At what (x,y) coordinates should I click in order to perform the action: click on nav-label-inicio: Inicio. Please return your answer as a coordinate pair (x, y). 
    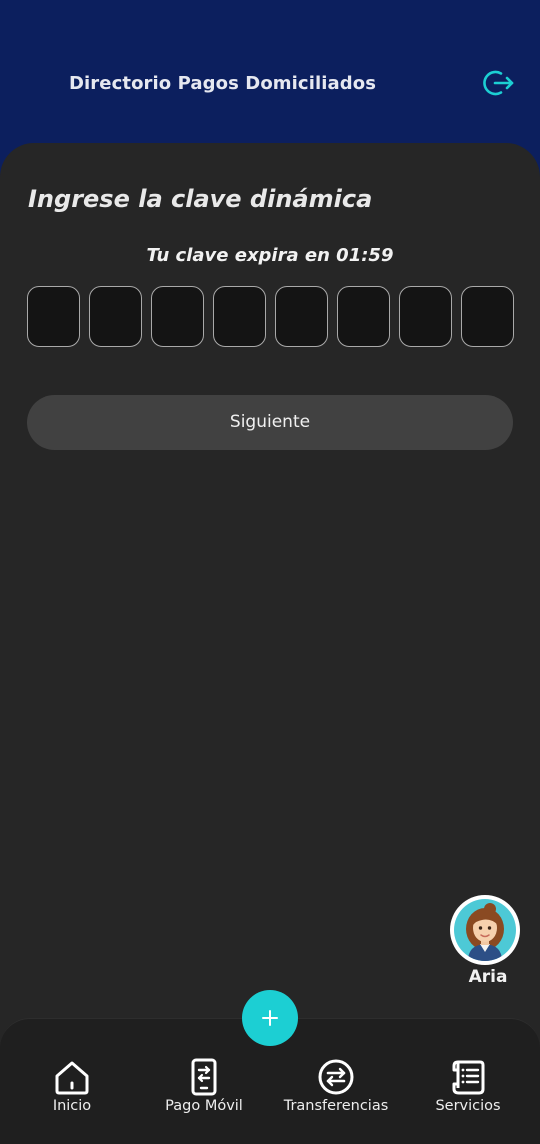
    Looking at the image, I should click on (72, 1106).